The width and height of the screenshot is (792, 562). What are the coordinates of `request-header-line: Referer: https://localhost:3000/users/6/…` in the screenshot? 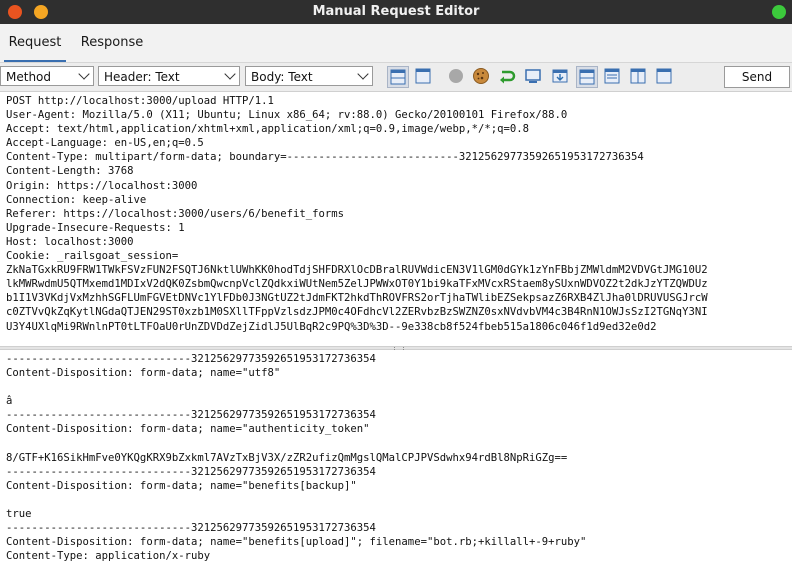 It's located at (175, 213).